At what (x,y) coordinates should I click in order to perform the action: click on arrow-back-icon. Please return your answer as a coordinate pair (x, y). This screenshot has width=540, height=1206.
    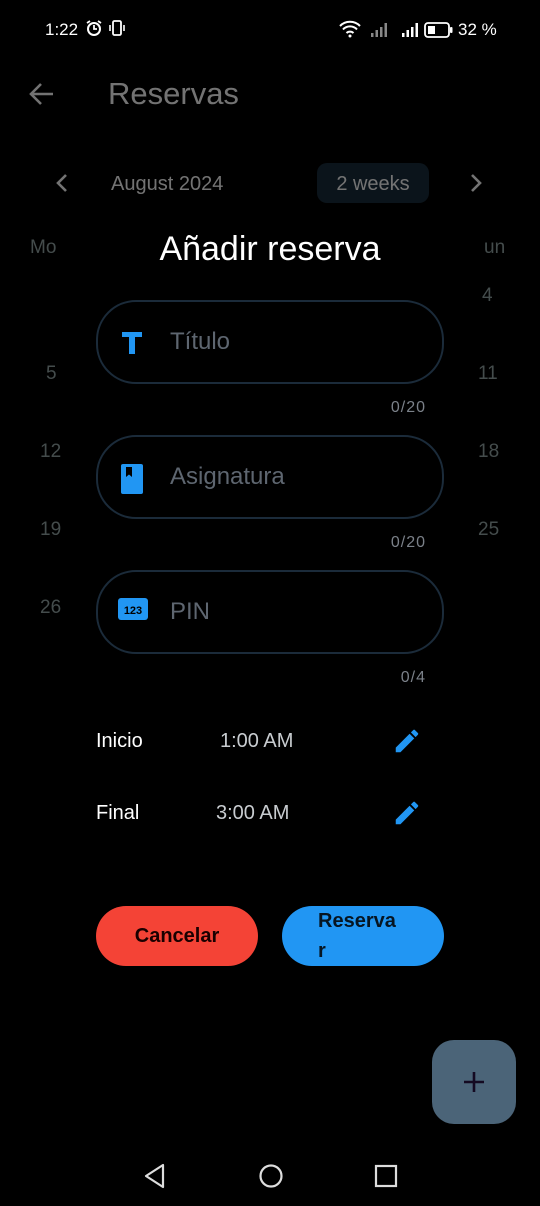
    Looking at the image, I should click on (42, 94).